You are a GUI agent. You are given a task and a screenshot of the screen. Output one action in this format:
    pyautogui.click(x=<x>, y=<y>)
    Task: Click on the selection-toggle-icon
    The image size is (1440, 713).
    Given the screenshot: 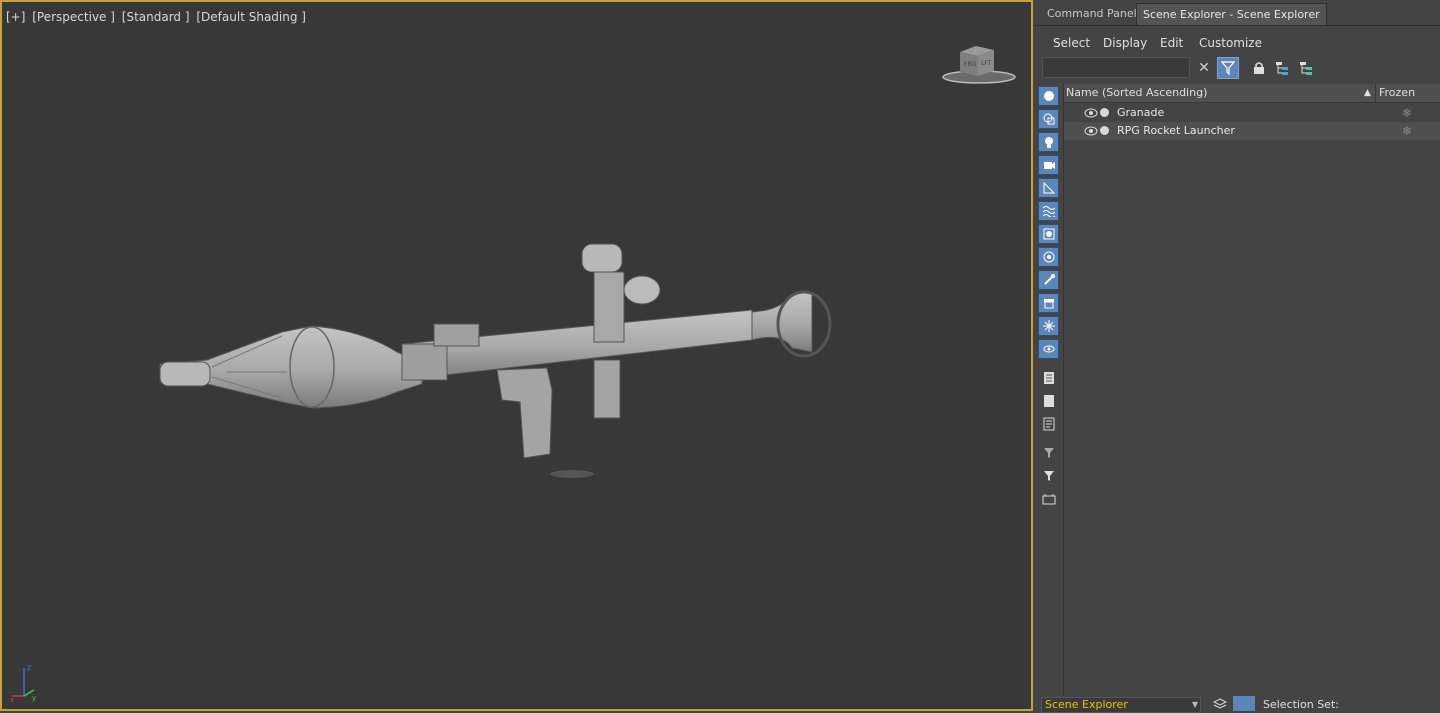 What is the action you would take?
    pyautogui.click(x=1048, y=499)
    